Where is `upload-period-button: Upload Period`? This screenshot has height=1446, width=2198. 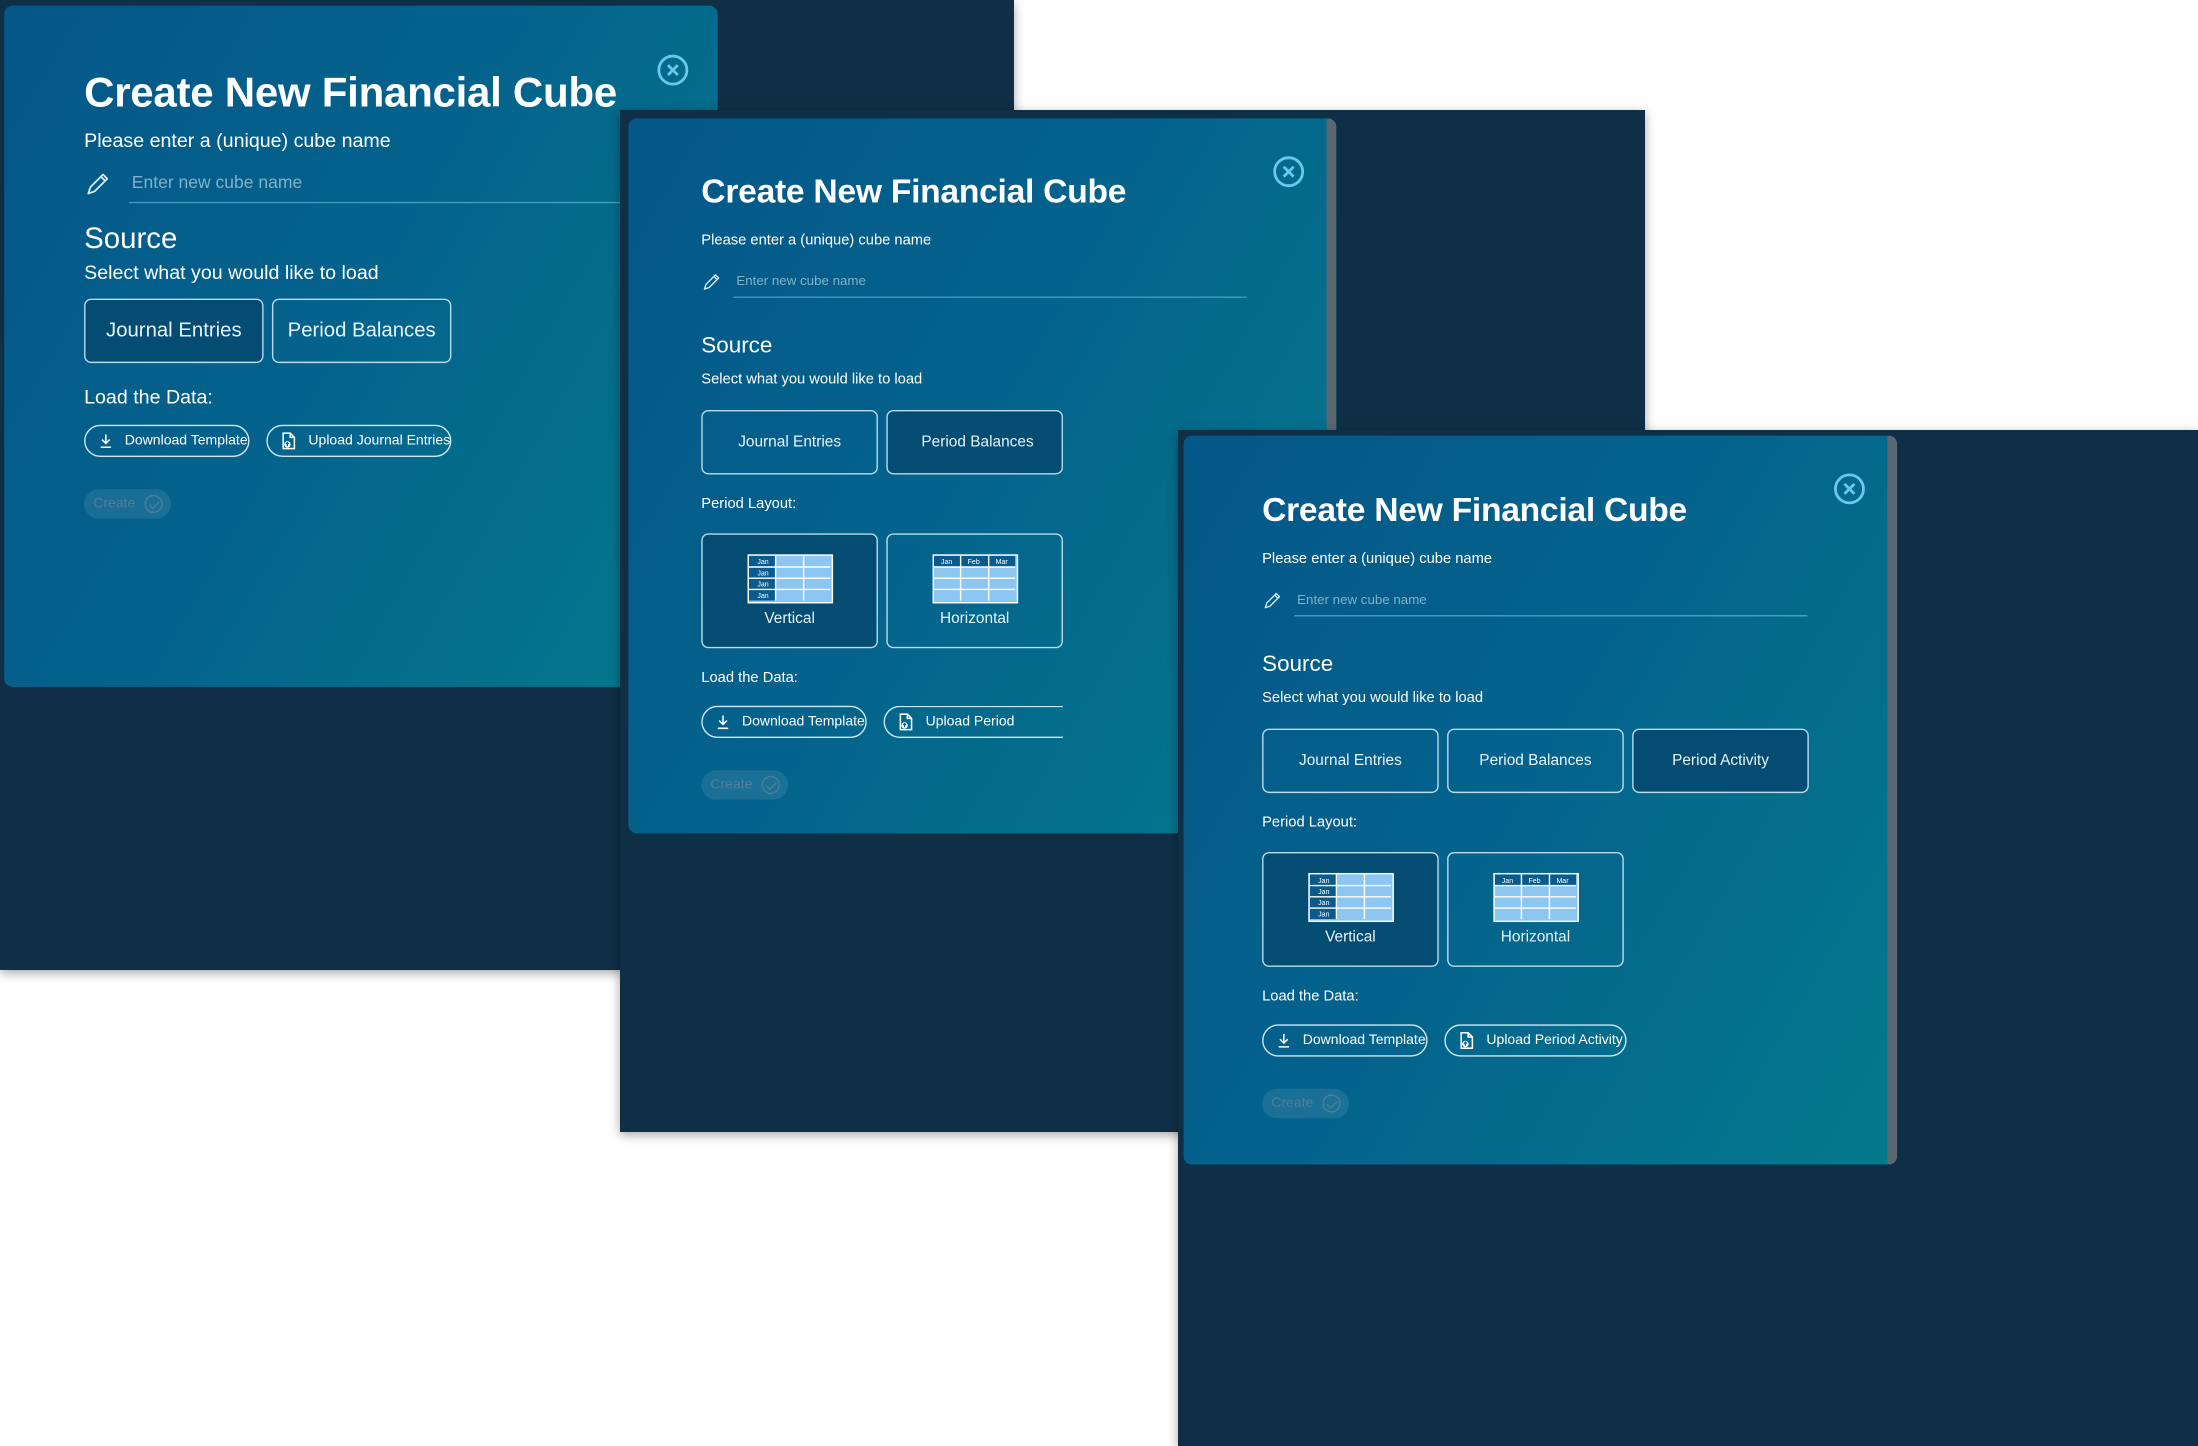
upload-period-button: Upload Period is located at coordinates (973, 722).